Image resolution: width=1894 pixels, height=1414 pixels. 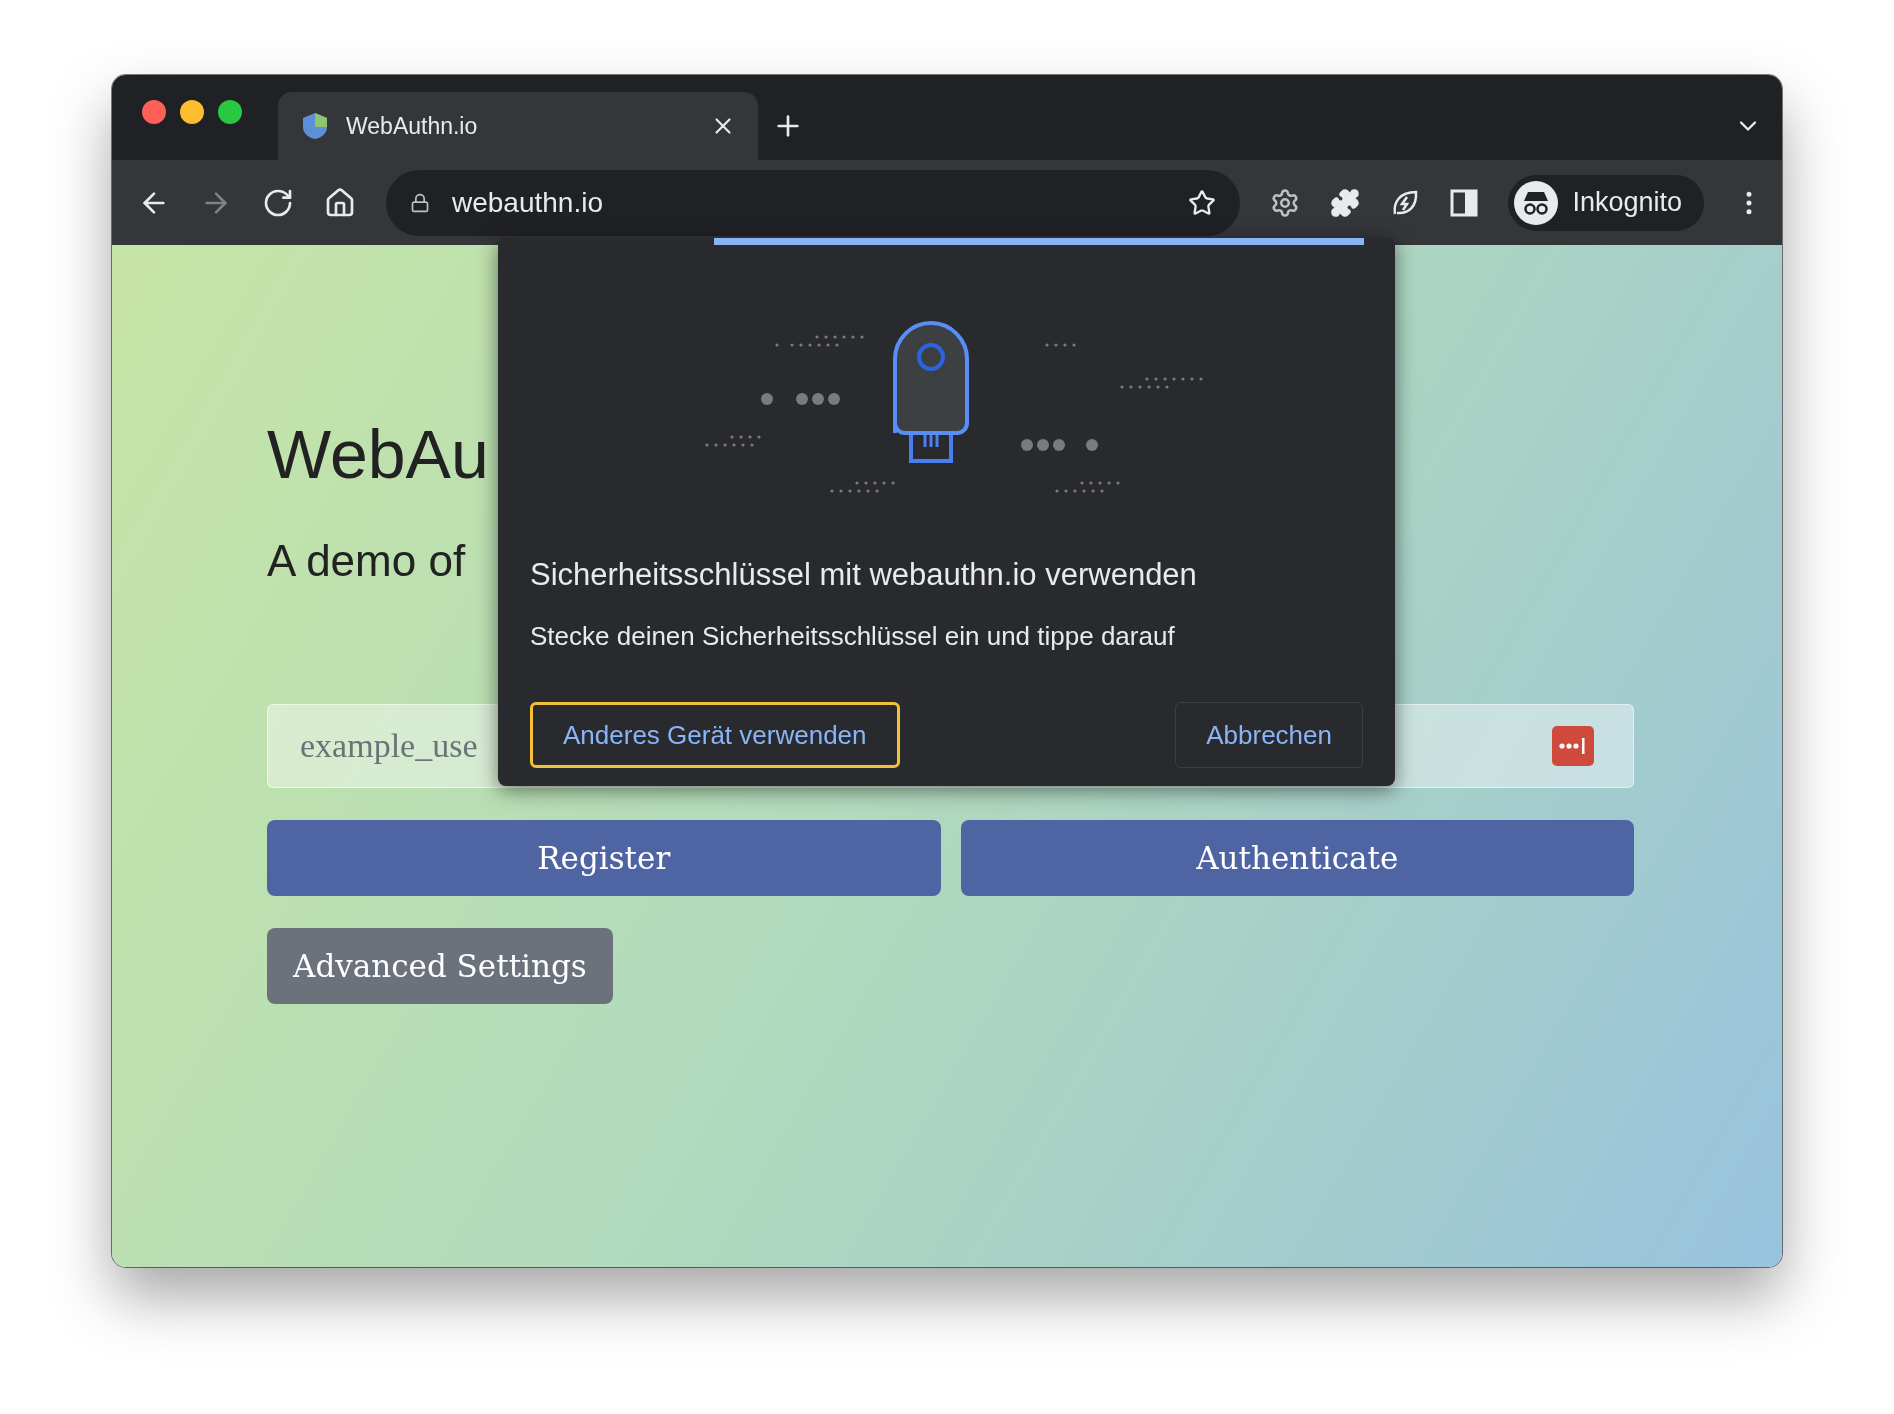 What do you see at coordinates (440, 966) in the screenshot?
I see `action-button: Advanced Settings` at bounding box center [440, 966].